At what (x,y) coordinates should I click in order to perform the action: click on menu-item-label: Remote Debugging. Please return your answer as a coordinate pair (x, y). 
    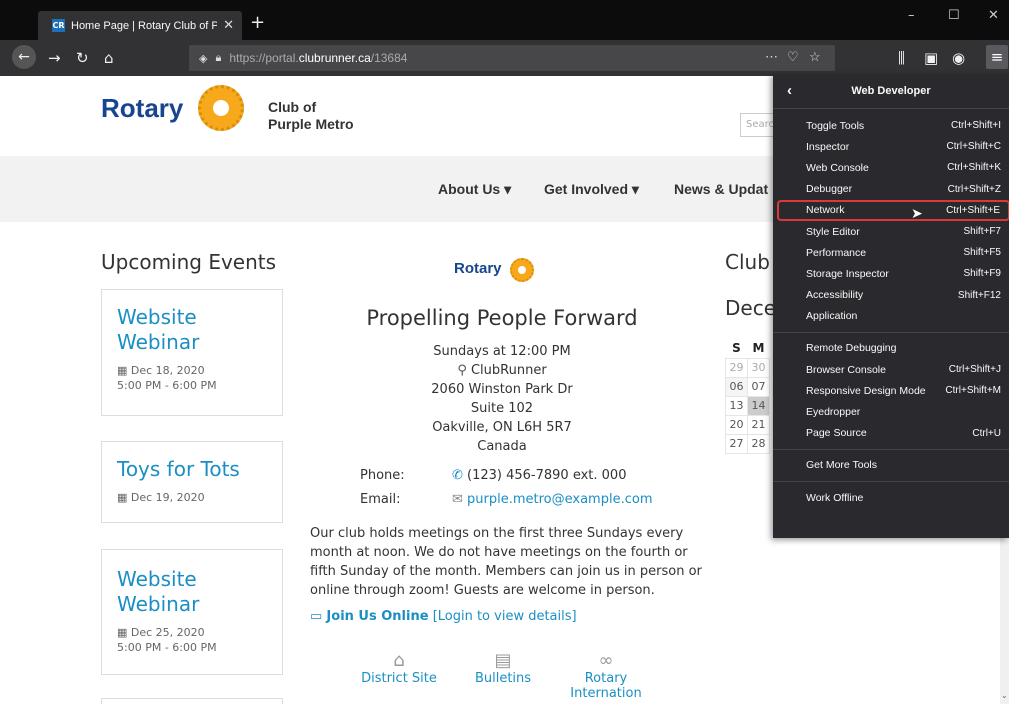
    Looking at the image, I should click on (851, 348).